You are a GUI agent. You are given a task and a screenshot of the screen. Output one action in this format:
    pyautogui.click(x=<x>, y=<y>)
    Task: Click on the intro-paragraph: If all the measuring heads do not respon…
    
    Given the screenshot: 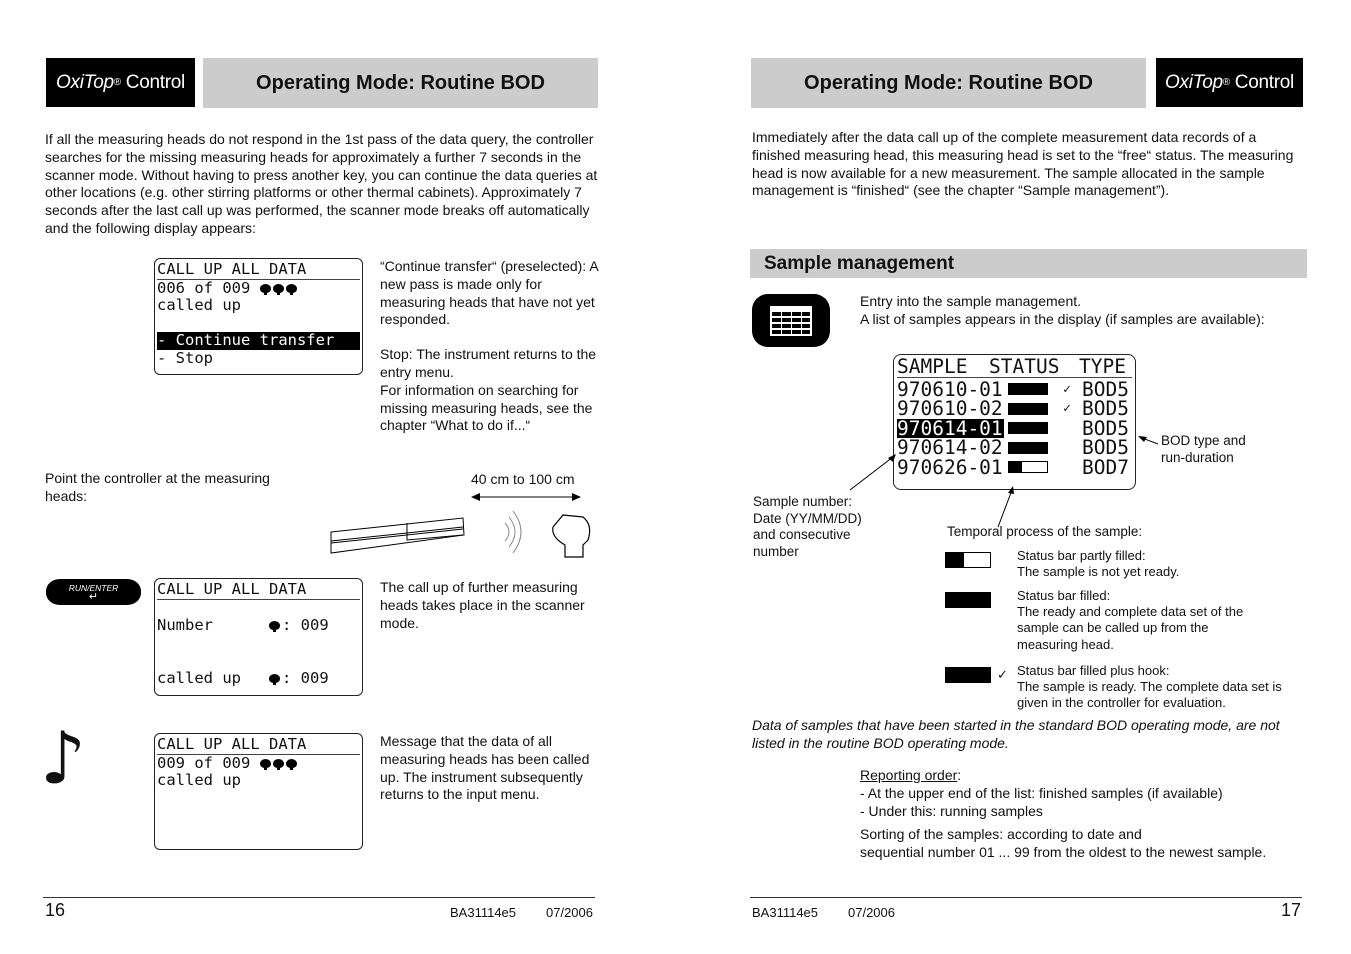 What is the action you would take?
    pyautogui.click(x=321, y=183)
    